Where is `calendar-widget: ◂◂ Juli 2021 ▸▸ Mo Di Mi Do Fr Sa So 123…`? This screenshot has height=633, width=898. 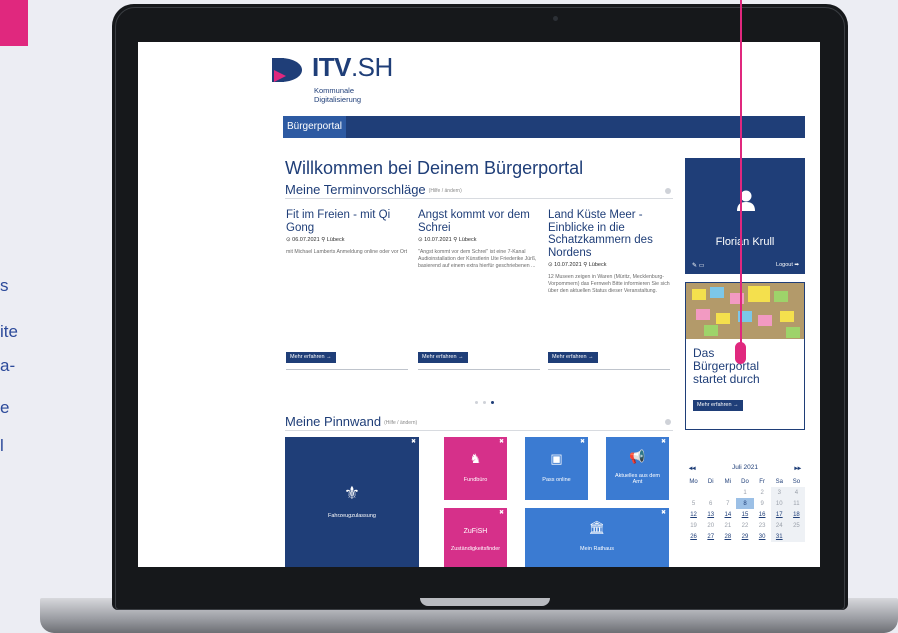 calendar-widget: ◂◂ Juli 2021 ▸▸ Mo Di Mi Do Fr Sa So 123… is located at coordinates (745, 514).